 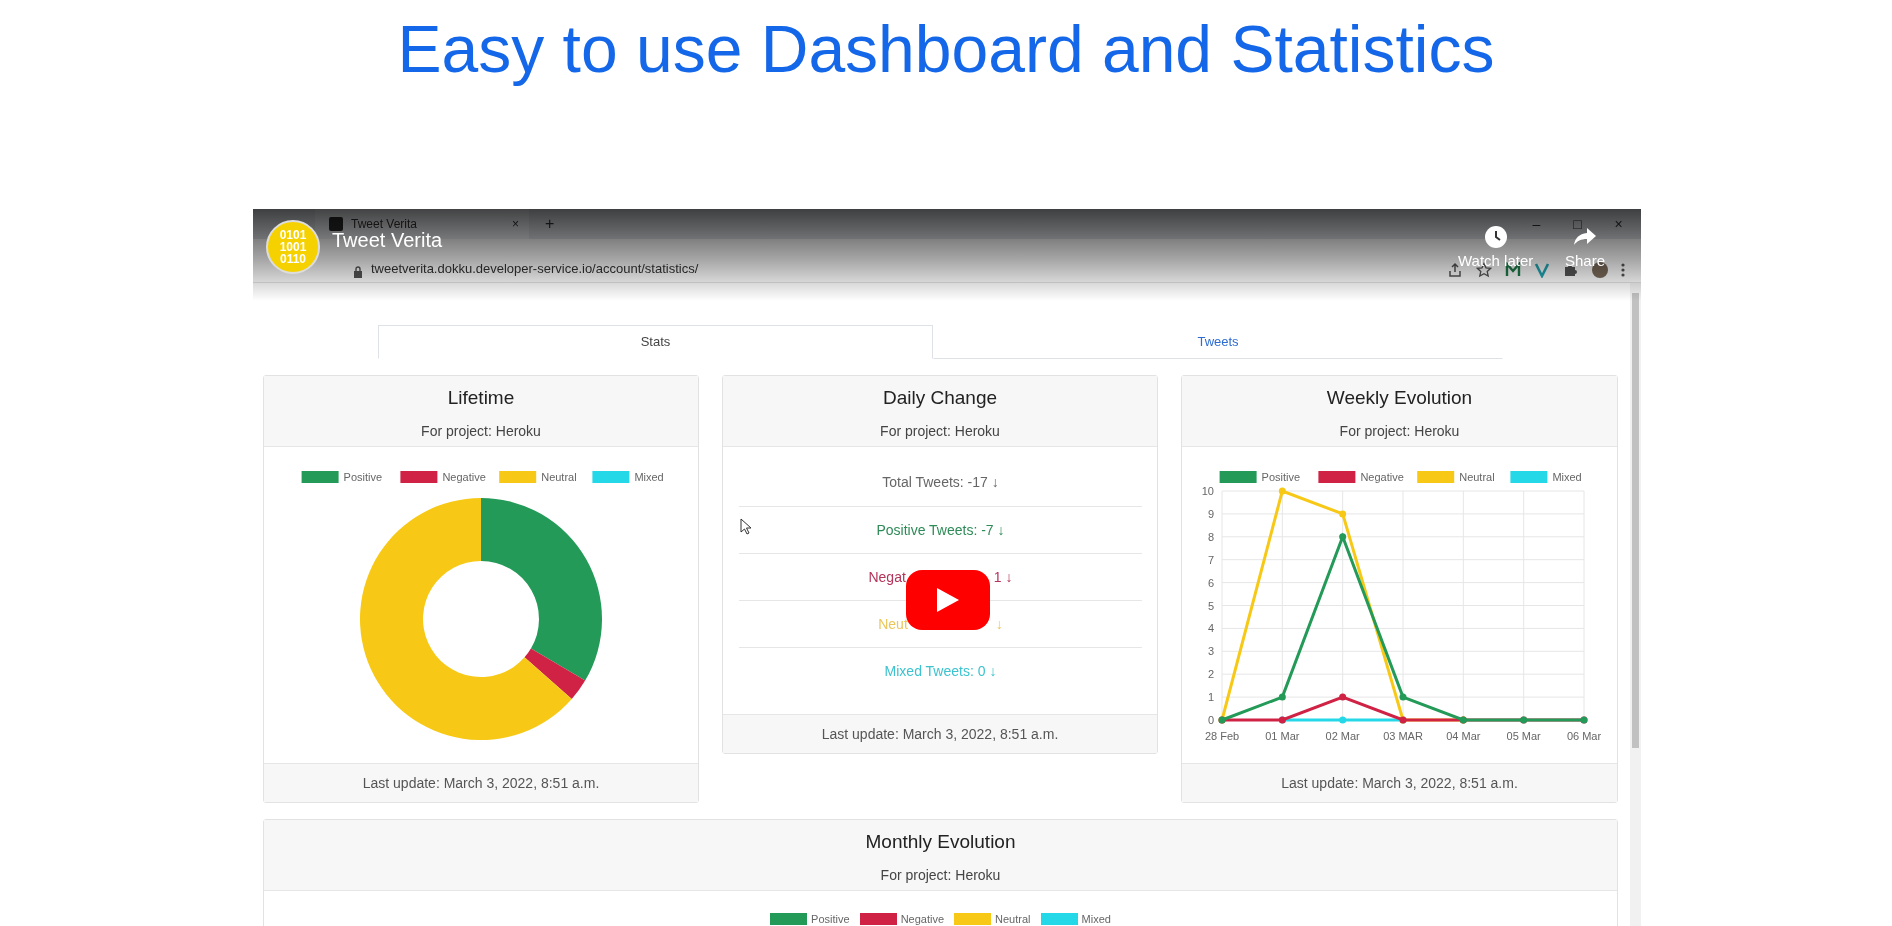 What do you see at coordinates (1210, 582) in the screenshot?
I see `axis-tick-label: 6` at bounding box center [1210, 582].